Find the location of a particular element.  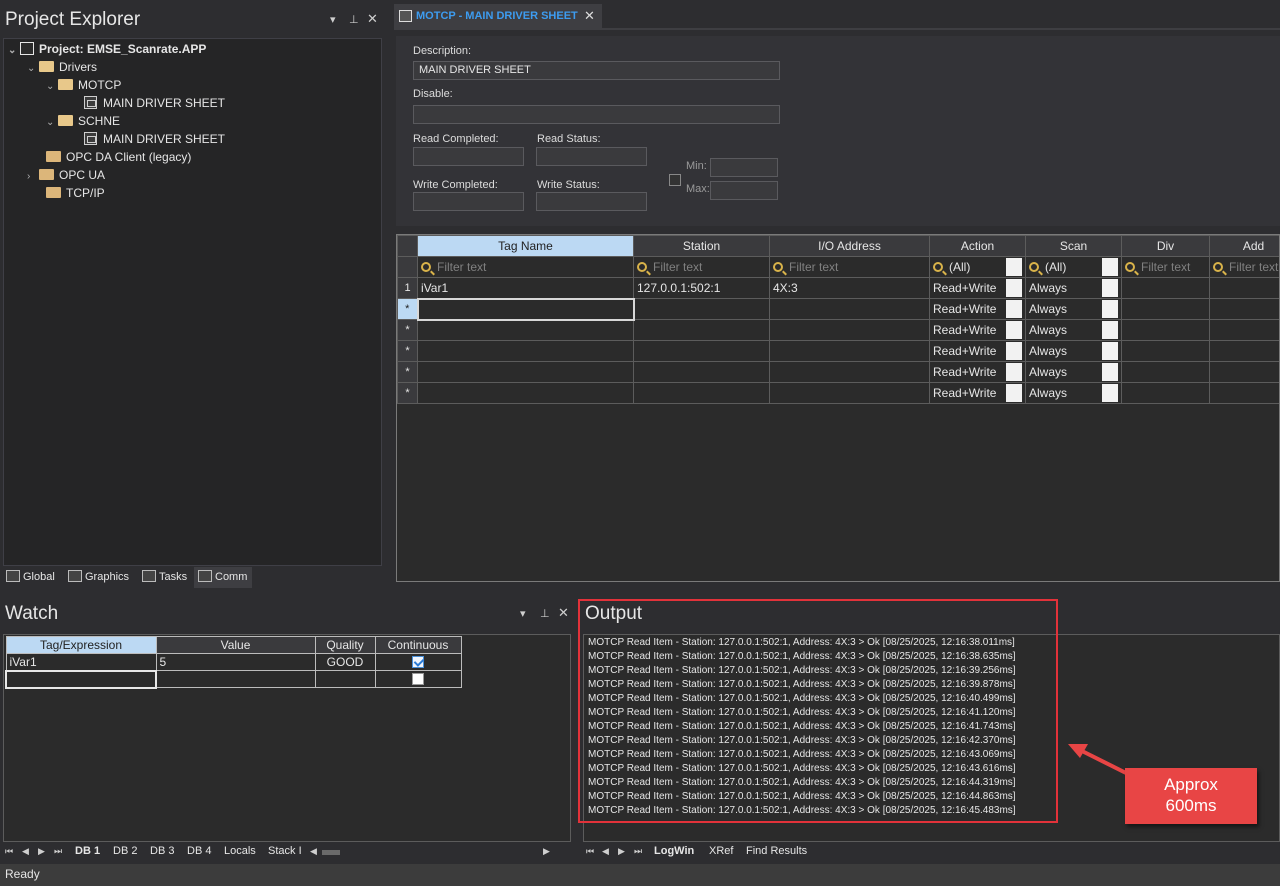

tab-find-results: Find Results is located at coordinates (776, 852).